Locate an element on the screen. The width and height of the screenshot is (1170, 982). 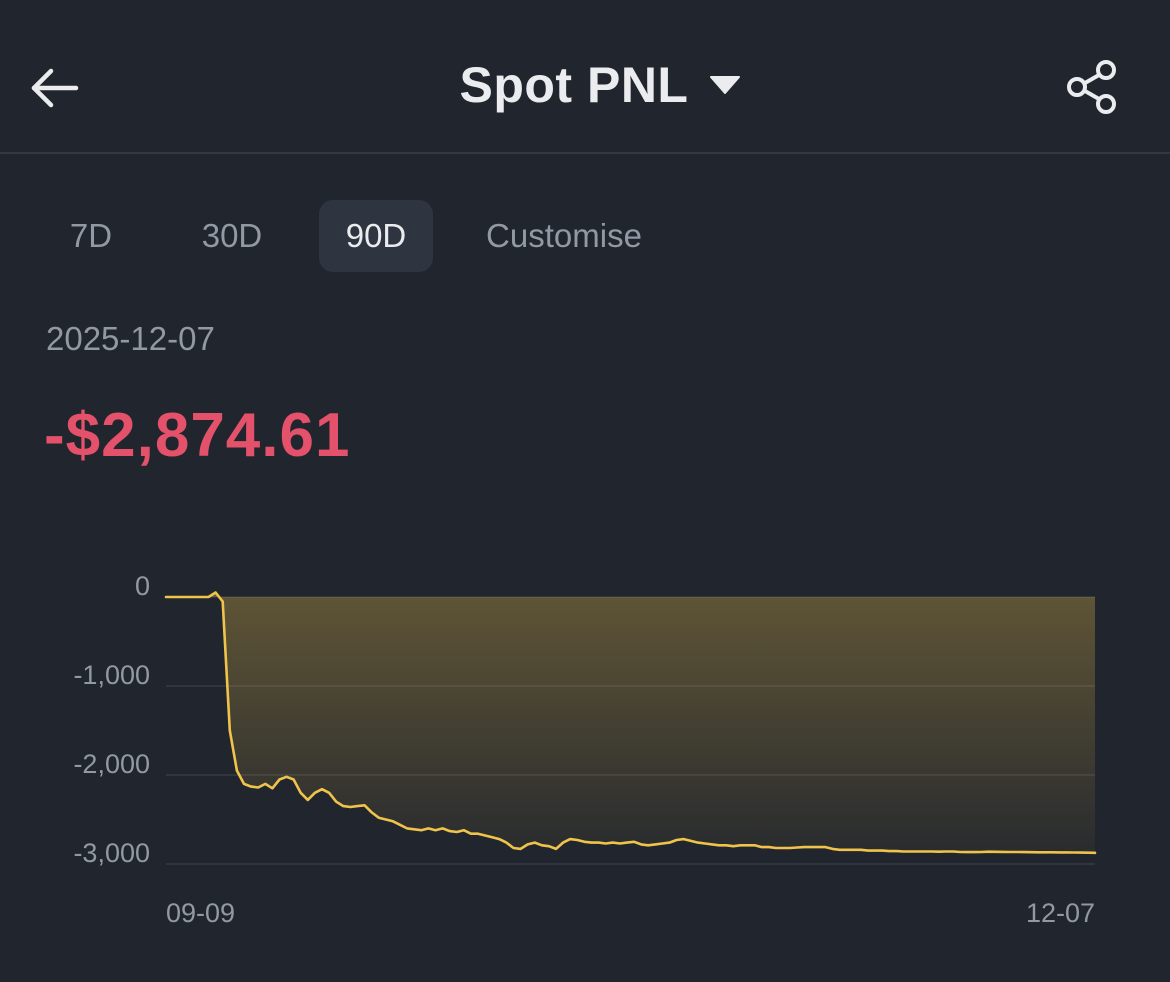
tab-30d: 30D is located at coordinates (232, 236).